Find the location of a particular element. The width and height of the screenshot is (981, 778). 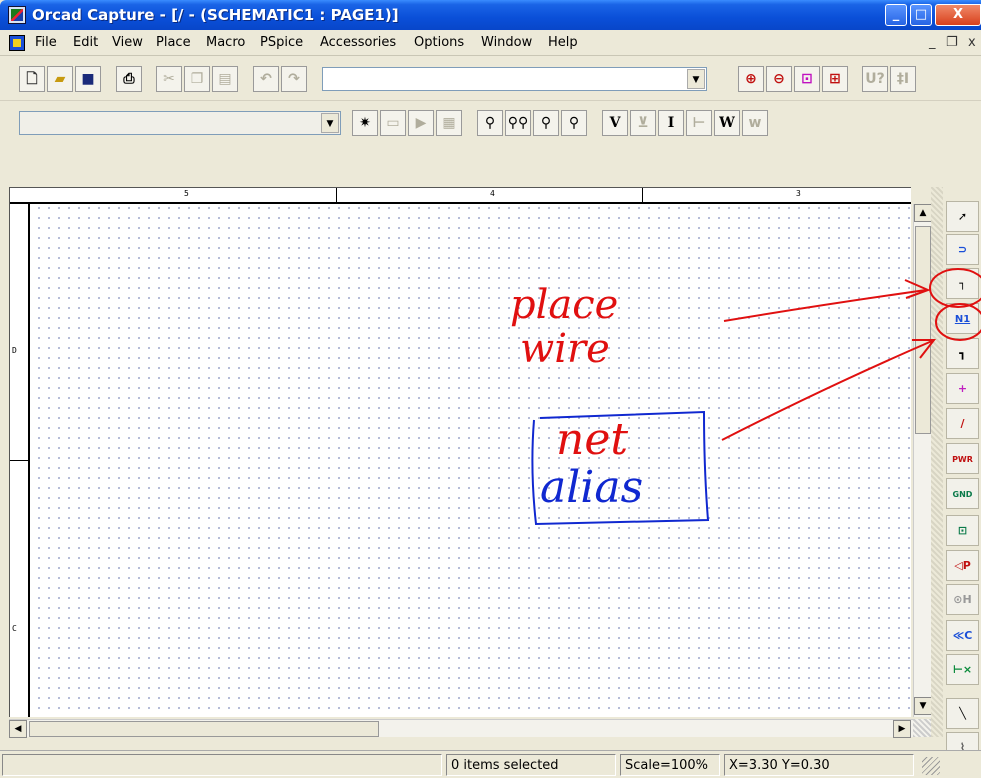

menu-window: Window is located at coordinates (506, 42).